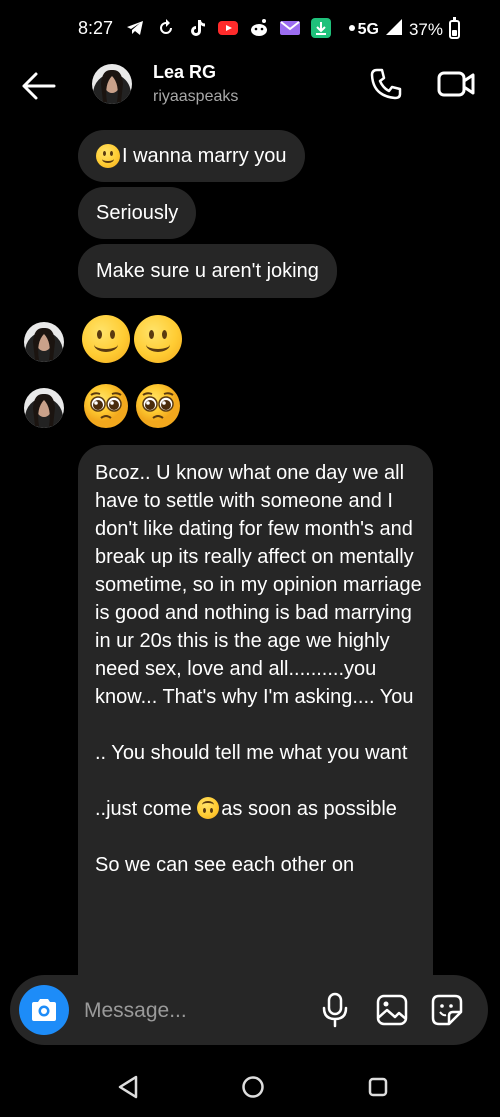  What do you see at coordinates (208, 808) in the screenshot?
I see `upside-down-face-icon` at bounding box center [208, 808].